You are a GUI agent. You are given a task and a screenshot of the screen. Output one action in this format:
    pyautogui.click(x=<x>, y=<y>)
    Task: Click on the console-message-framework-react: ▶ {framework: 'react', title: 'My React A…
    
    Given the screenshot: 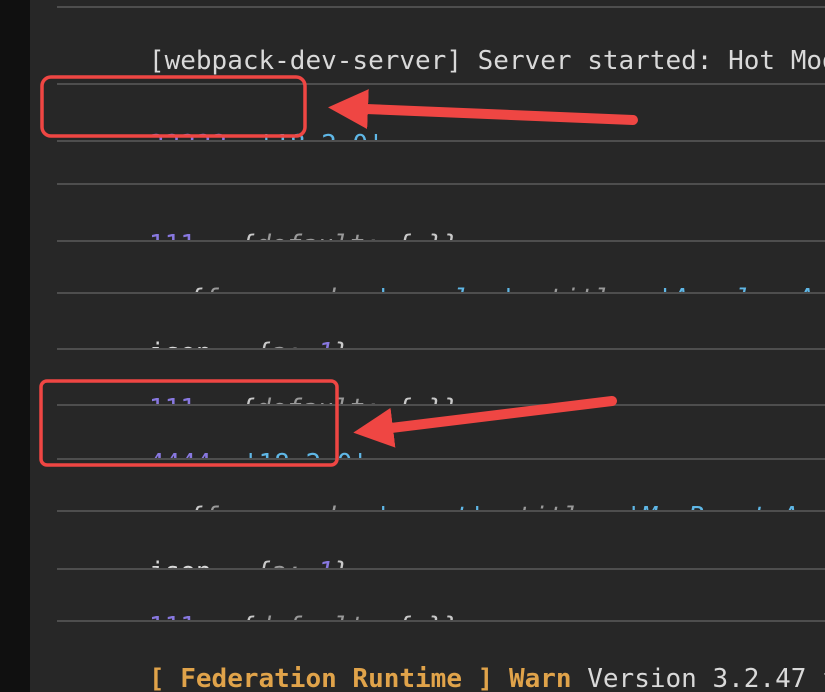 What is the action you would take?
    pyautogui.click(x=427, y=485)
    